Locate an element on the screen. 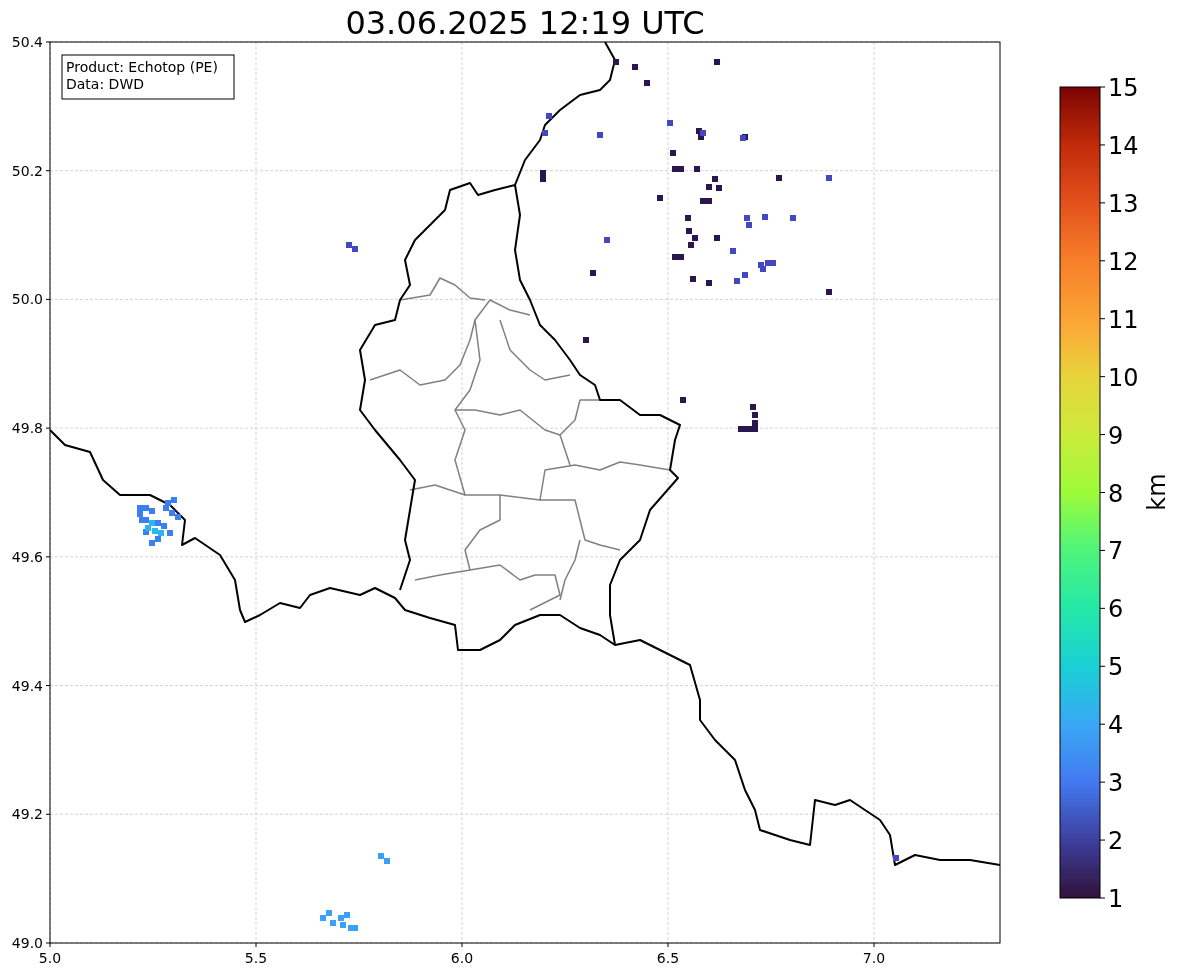 The width and height of the screenshot is (1178, 976). x-axis-tick-label: 5.0 is located at coordinates (50, 958).